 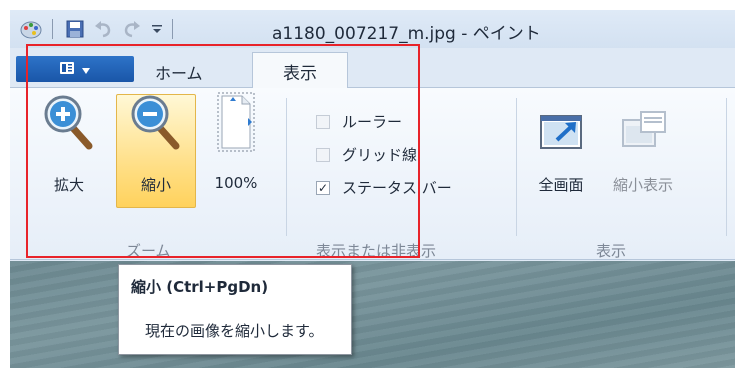 I want to click on undo-icon, so click(x=104, y=29).